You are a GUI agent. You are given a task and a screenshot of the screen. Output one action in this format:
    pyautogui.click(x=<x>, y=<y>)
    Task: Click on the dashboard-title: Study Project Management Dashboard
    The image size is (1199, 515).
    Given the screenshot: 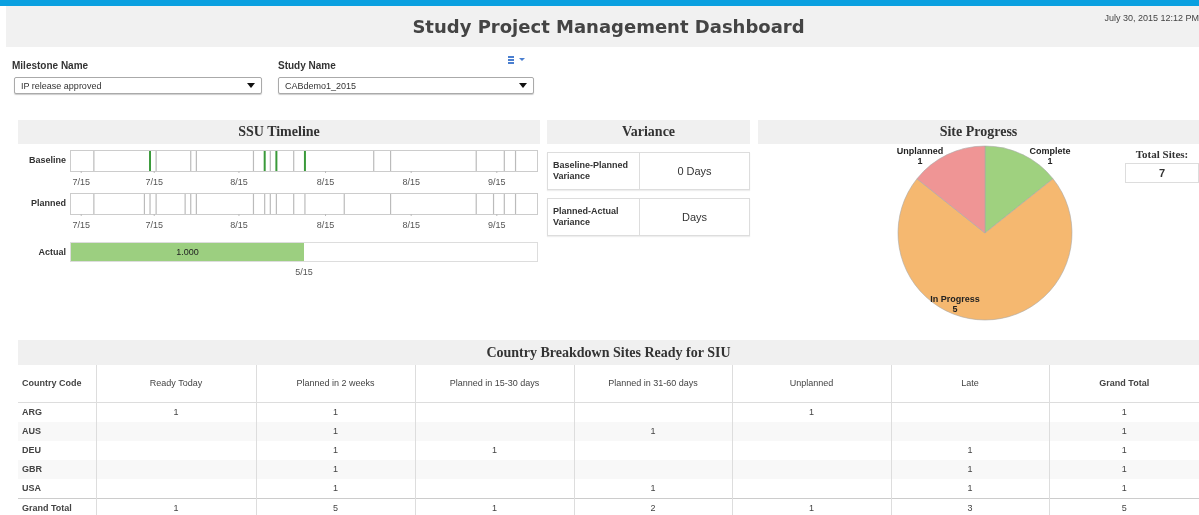 What is the action you would take?
    pyautogui.click(x=608, y=26)
    